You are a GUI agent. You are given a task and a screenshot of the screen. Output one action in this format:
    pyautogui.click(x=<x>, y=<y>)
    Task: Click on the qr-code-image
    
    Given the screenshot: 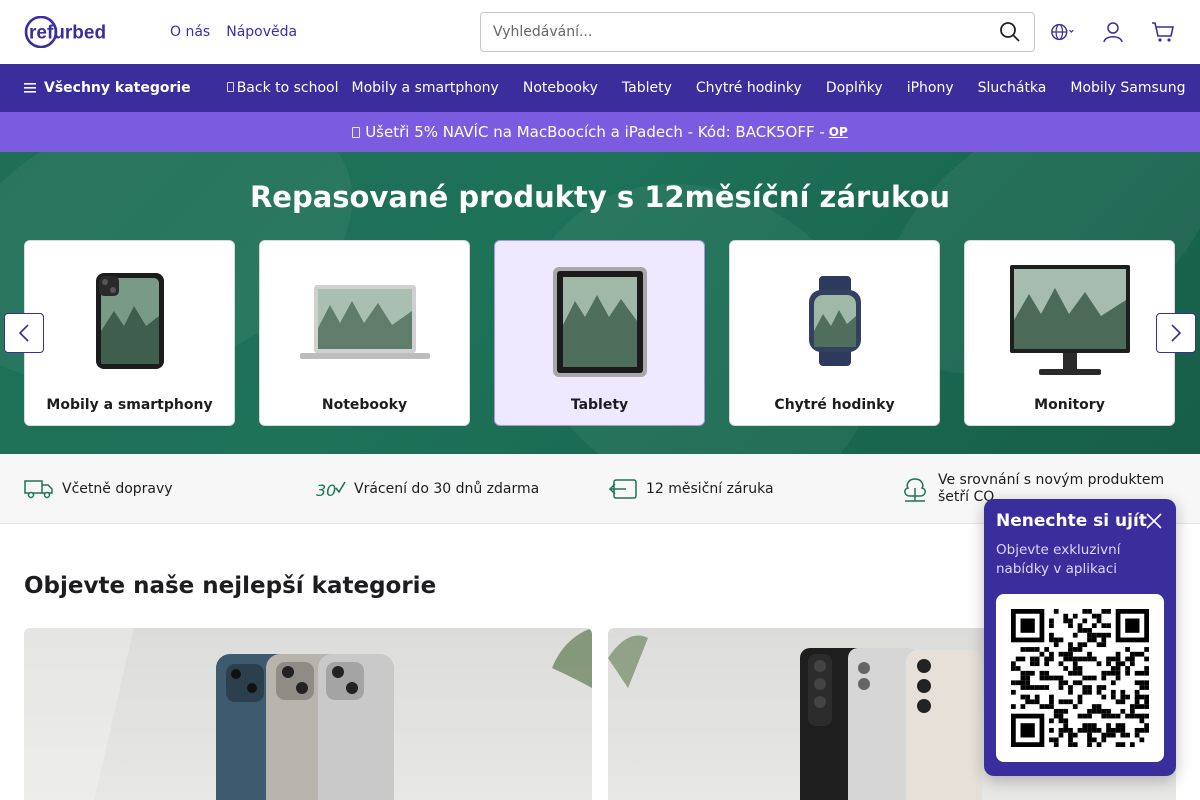 What is the action you would take?
    pyautogui.click(x=1080, y=678)
    